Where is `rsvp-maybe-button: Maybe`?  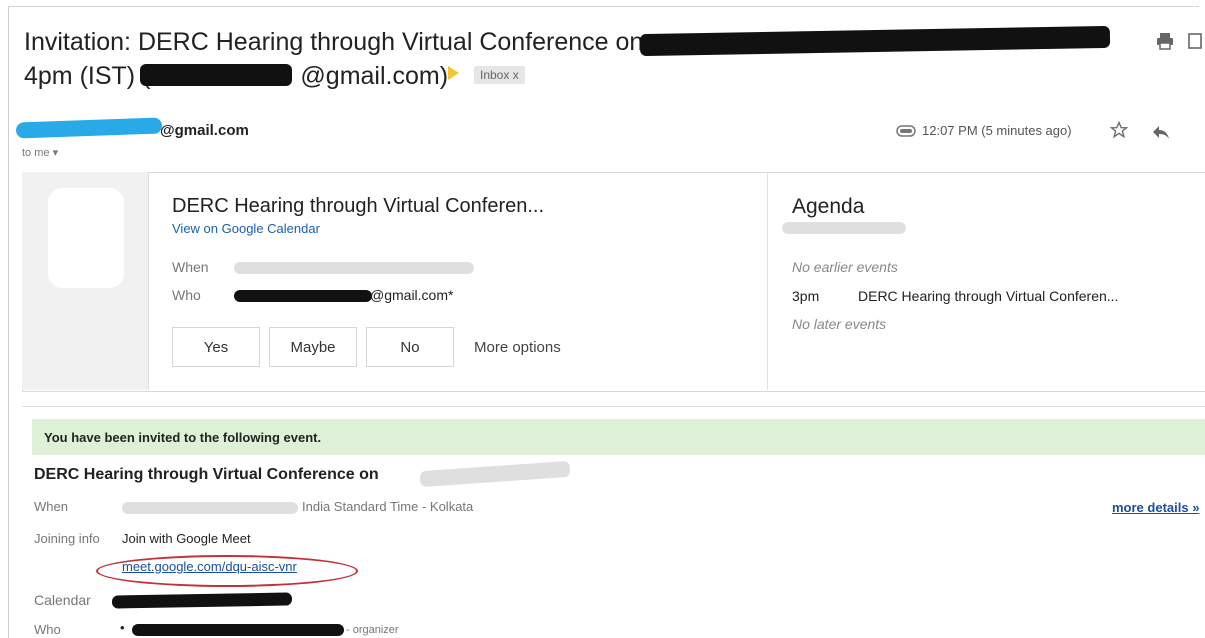
rsvp-maybe-button: Maybe is located at coordinates (313, 347).